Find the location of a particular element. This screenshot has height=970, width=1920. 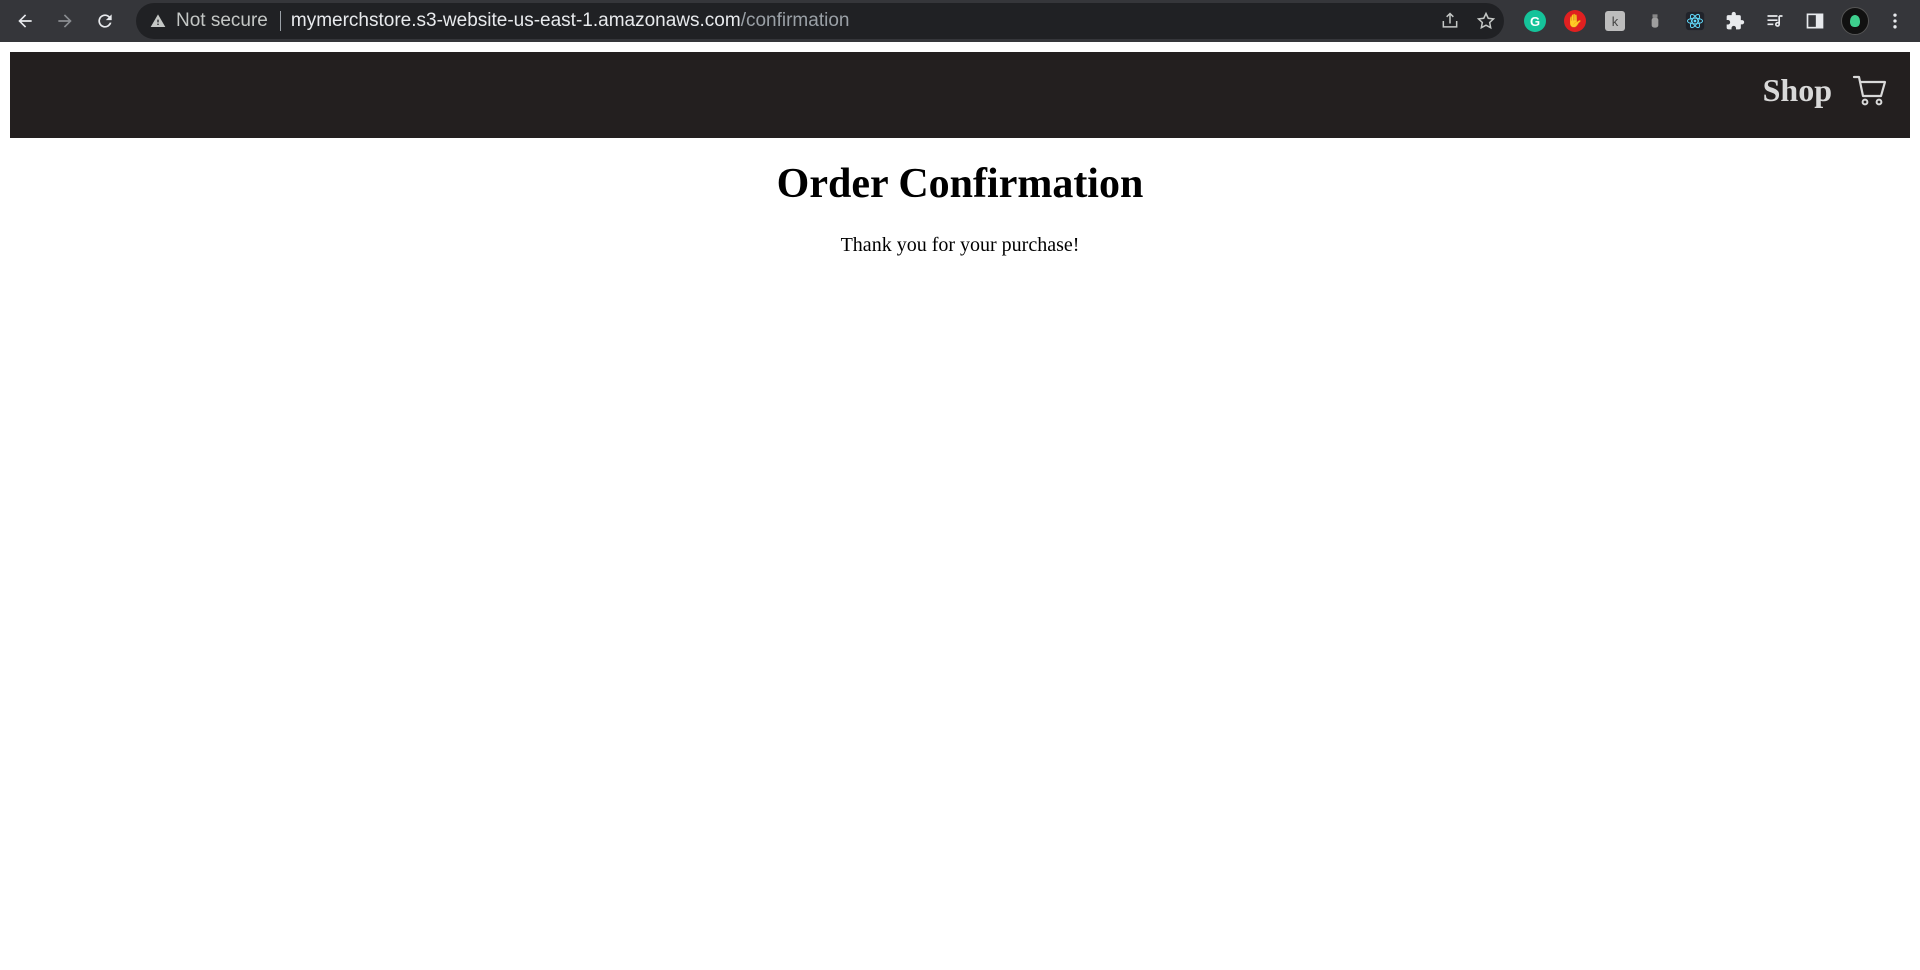

reading-list-icon is located at coordinates (1775, 21).